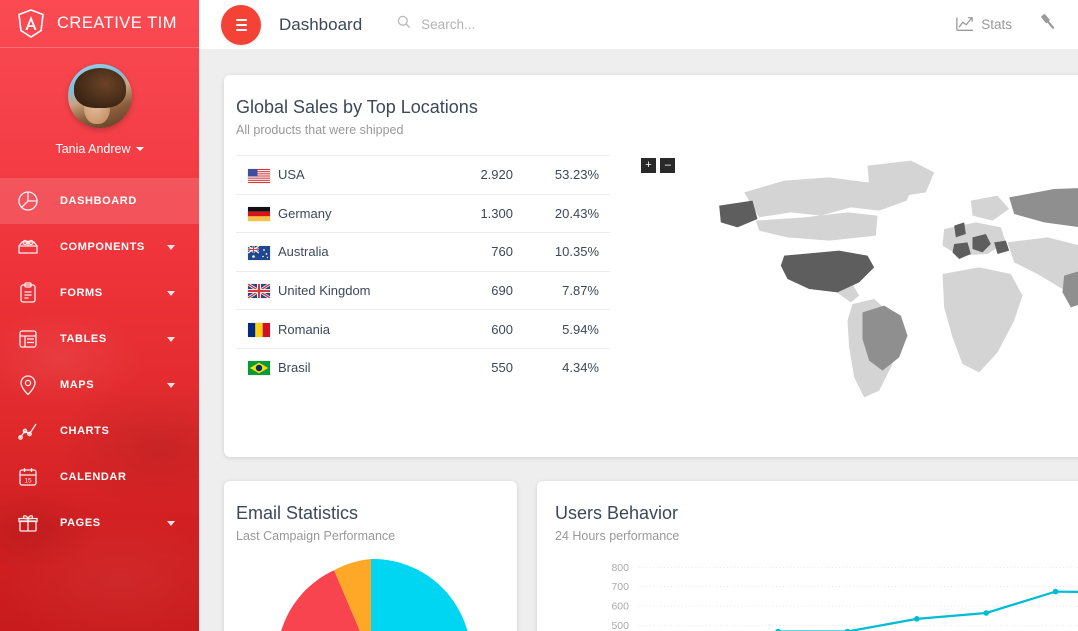 This screenshot has height=631, width=1078. Describe the element at coordinates (28, 523) in the screenshot. I see `gift-box-icon` at that location.